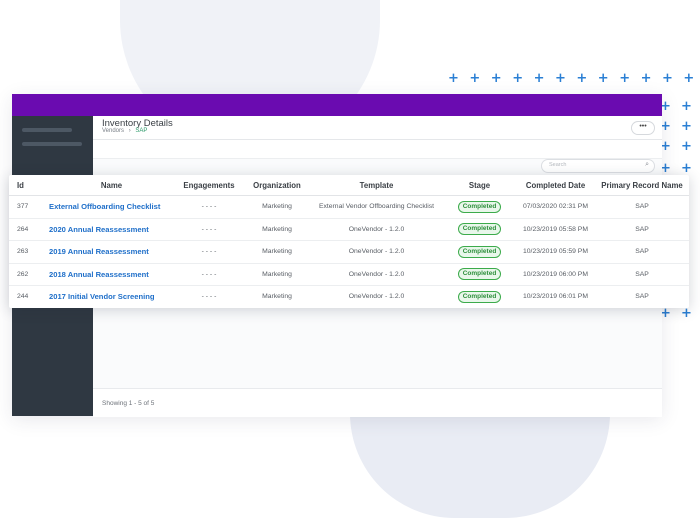 The width and height of the screenshot is (700, 518). What do you see at coordinates (29, 252) in the screenshot?
I see `cell-id: 263` at bounding box center [29, 252].